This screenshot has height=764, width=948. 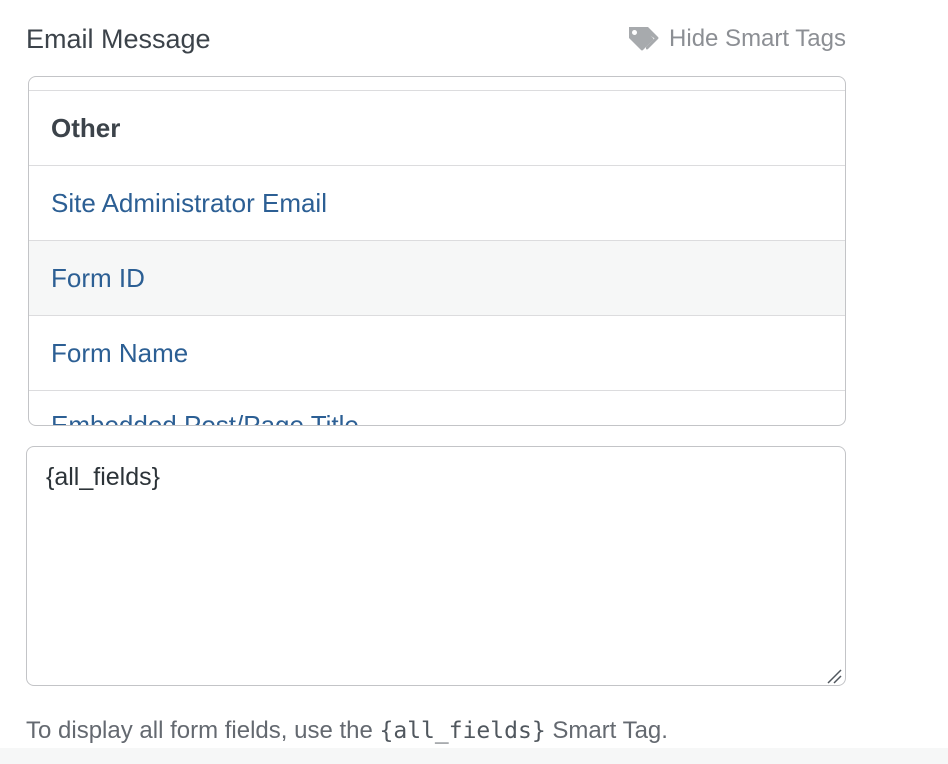 What do you see at coordinates (436, 39) in the screenshot?
I see `field-header: Email Message Hide Smart Tags` at bounding box center [436, 39].